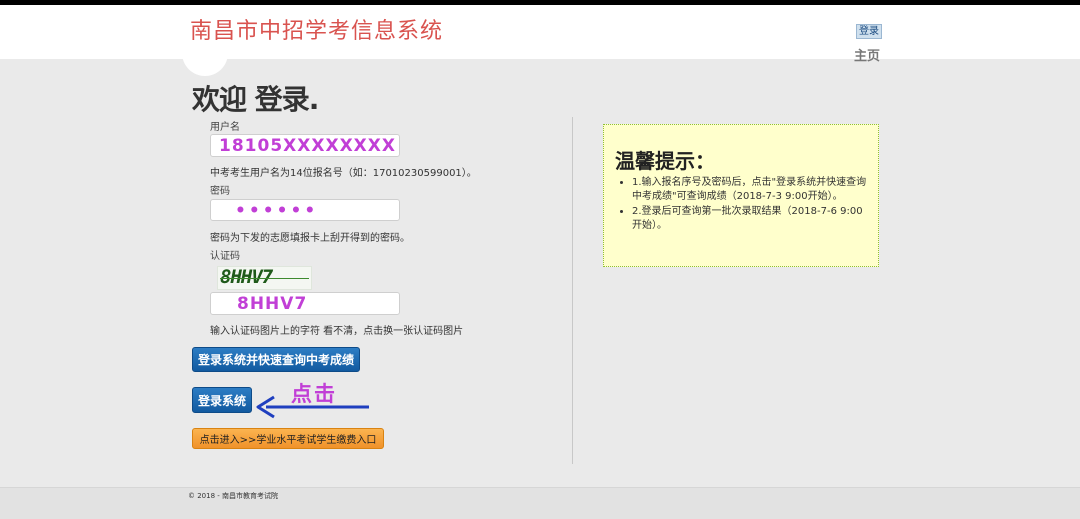  What do you see at coordinates (665, 161) in the screenshot?
I see `tips-title: 温馨提示：` at bounding box center [665, 161].